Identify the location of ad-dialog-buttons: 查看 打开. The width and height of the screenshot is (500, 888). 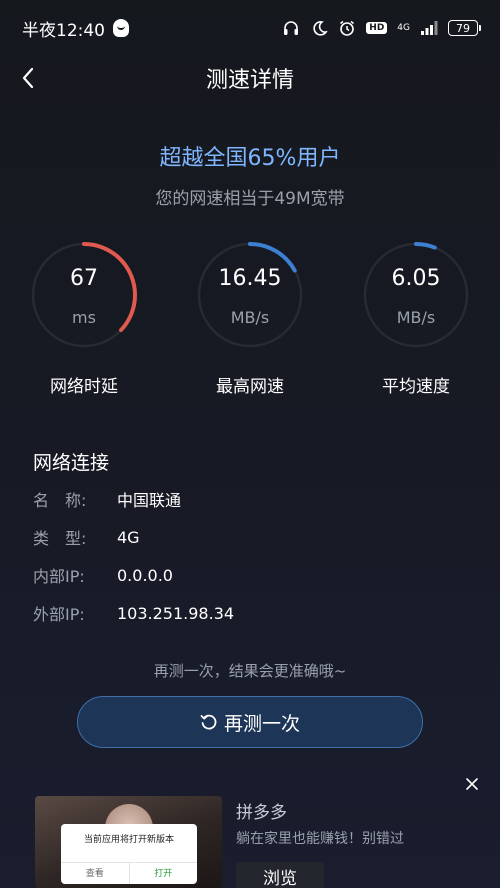
(129, 873).